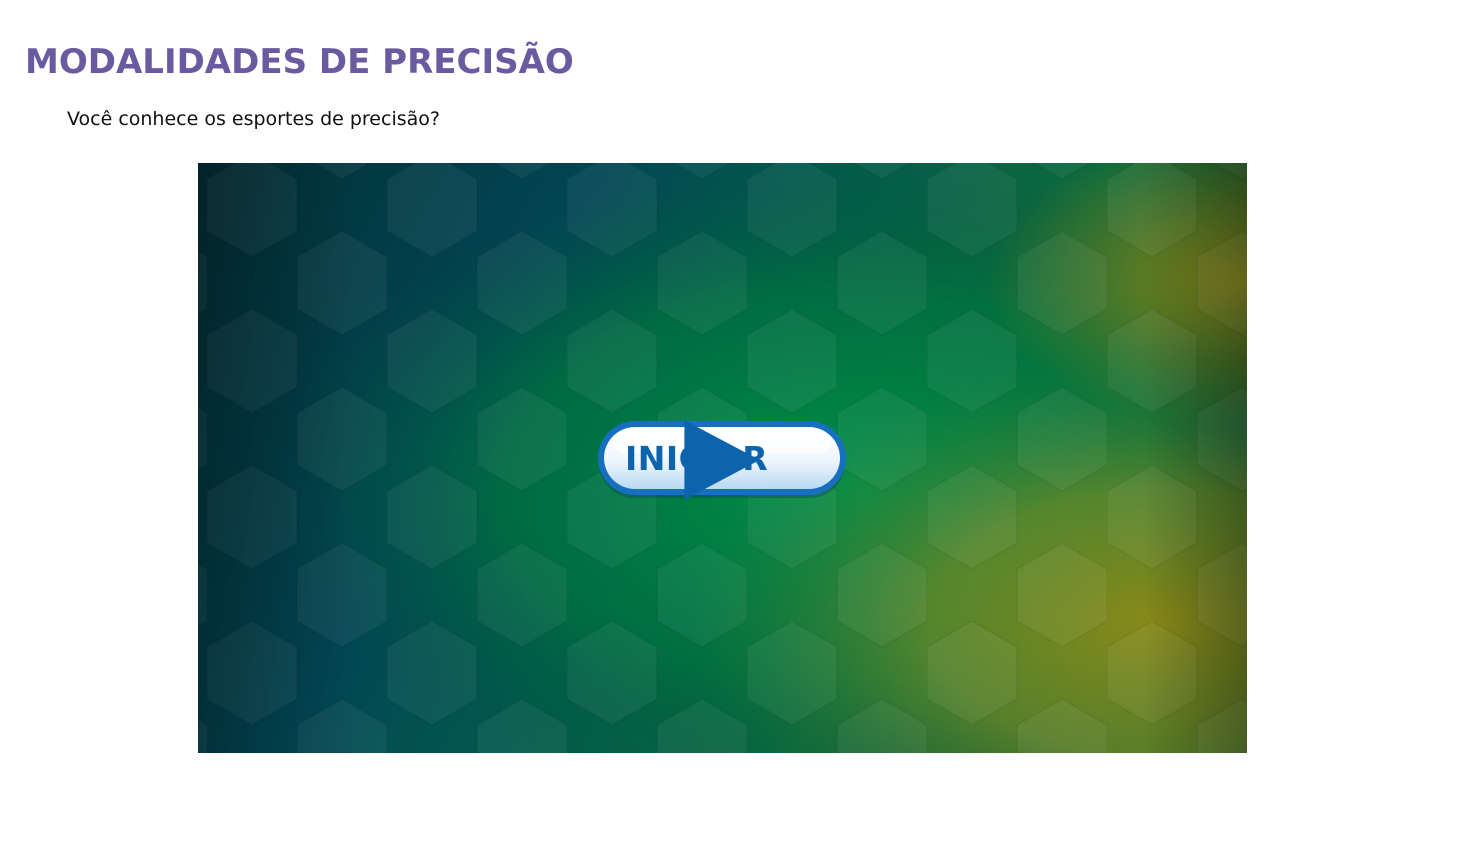 The image size is (1460, 850). I want to click on play-arrow-icon, so click(722, 460).